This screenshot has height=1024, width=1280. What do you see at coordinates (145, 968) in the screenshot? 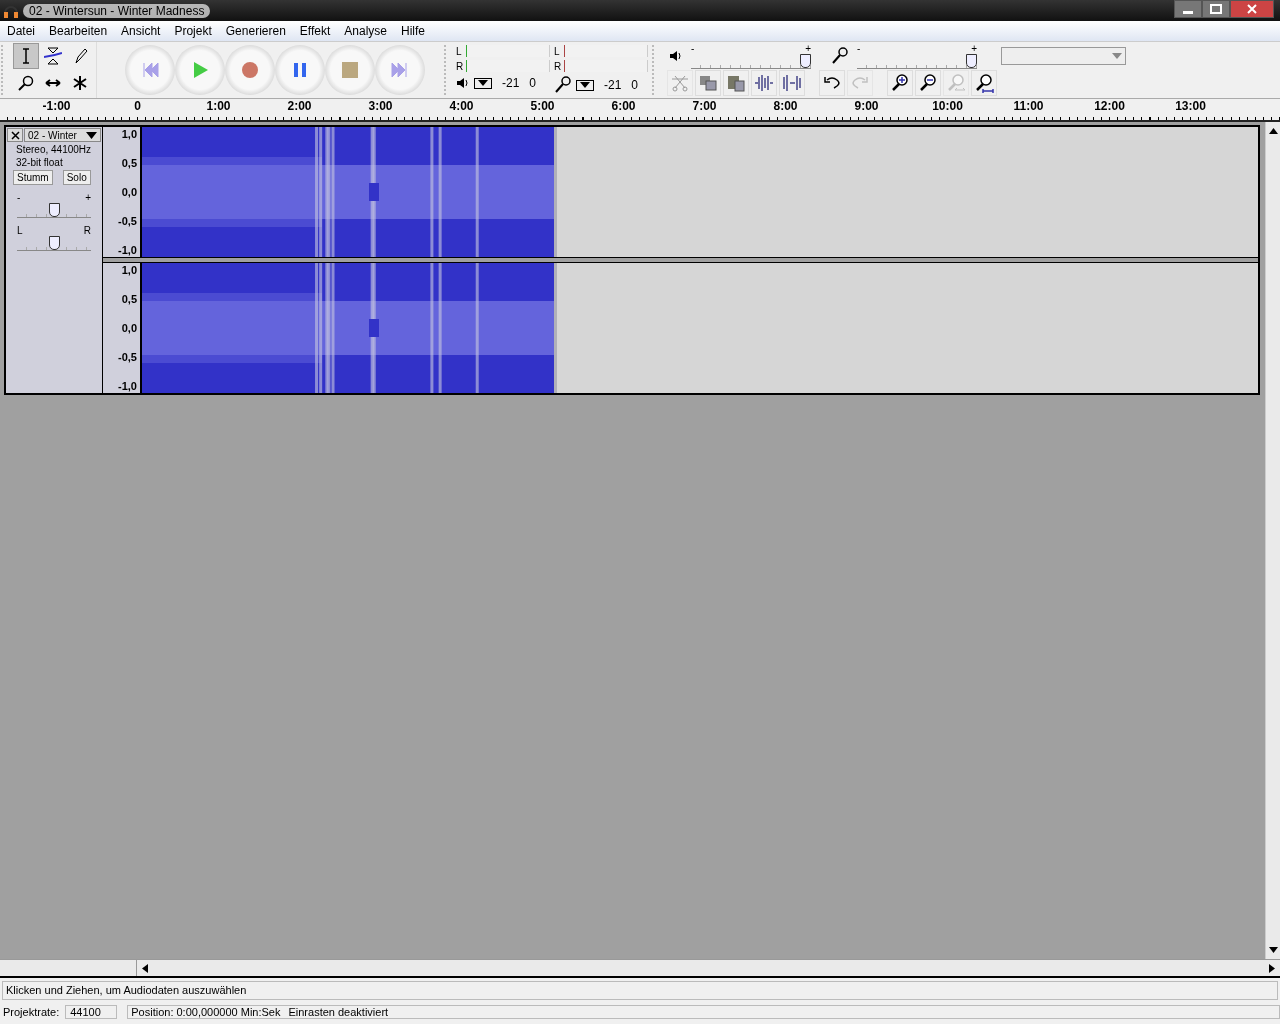
I see `scroll-left-icon` at bounding box center [145, 968].